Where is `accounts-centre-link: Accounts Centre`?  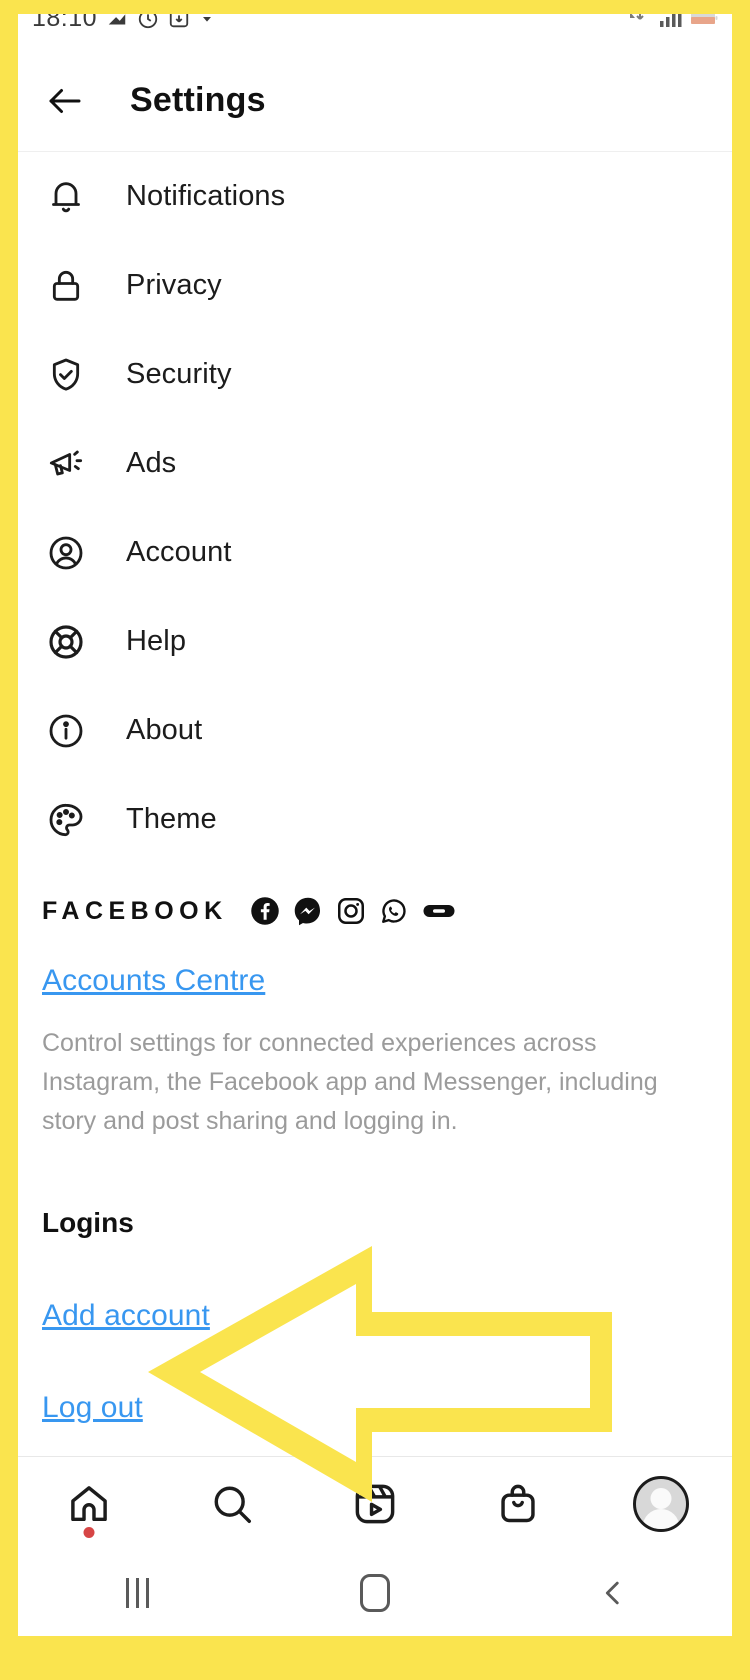
accounts-centre-link: Accounts Centre is located at coordinates (375, 981).